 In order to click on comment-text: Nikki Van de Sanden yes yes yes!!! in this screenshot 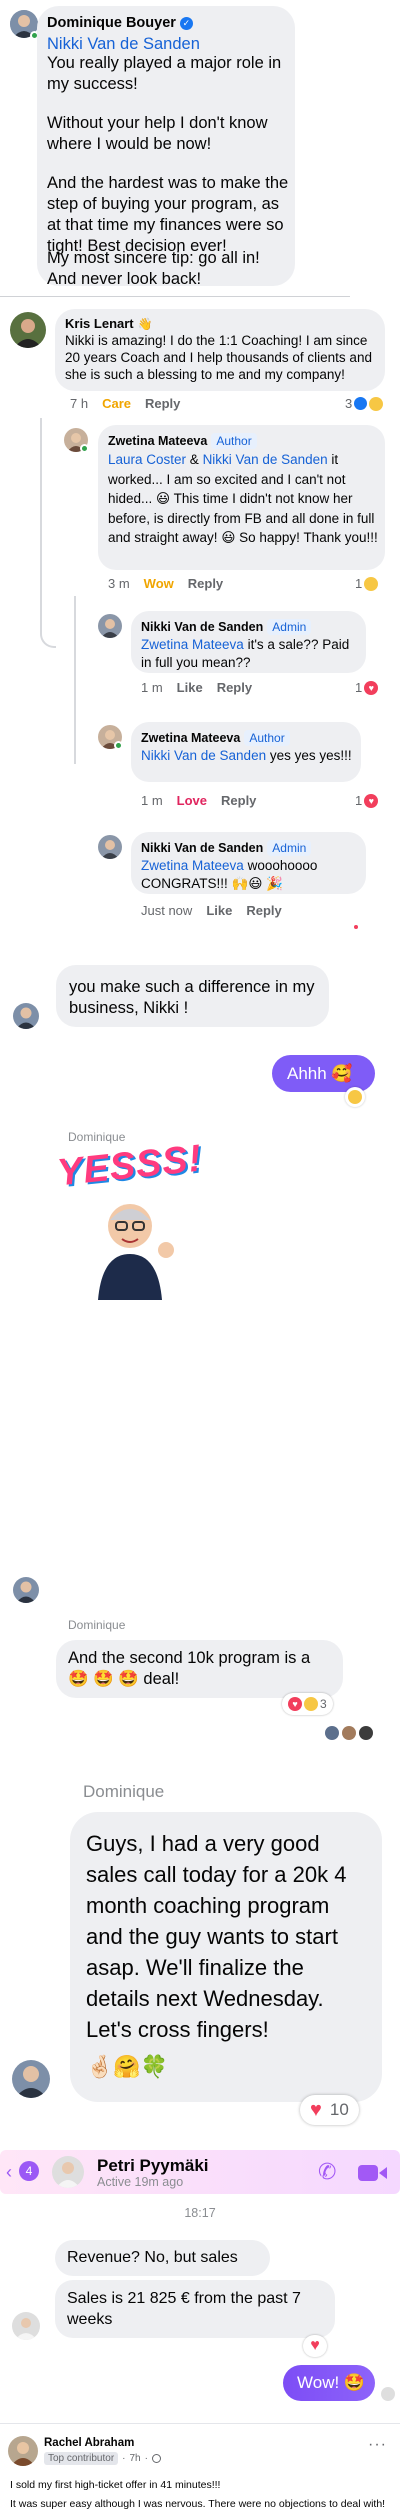, I will do `click(248, 756)`.